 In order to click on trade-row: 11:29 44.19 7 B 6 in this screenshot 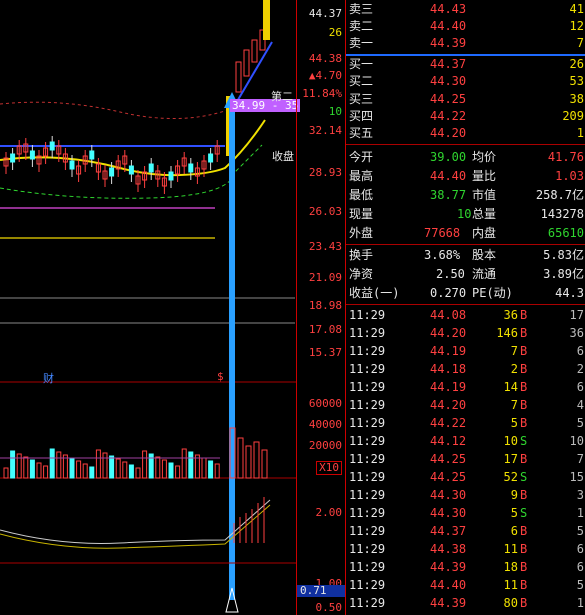, I will do `click(465, 351)`.